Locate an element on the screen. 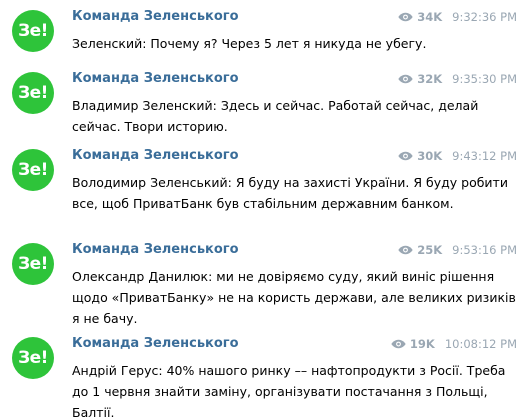 The width and height of the screenshot is (531, 419). message-time: 10:08:12 PM is located at coordinates (481, 344).